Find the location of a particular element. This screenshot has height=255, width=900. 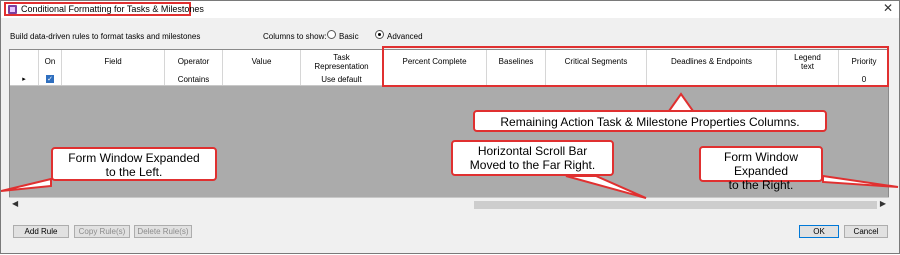

right-callout-line2: to the Right. is located at coordinates (761, 185).